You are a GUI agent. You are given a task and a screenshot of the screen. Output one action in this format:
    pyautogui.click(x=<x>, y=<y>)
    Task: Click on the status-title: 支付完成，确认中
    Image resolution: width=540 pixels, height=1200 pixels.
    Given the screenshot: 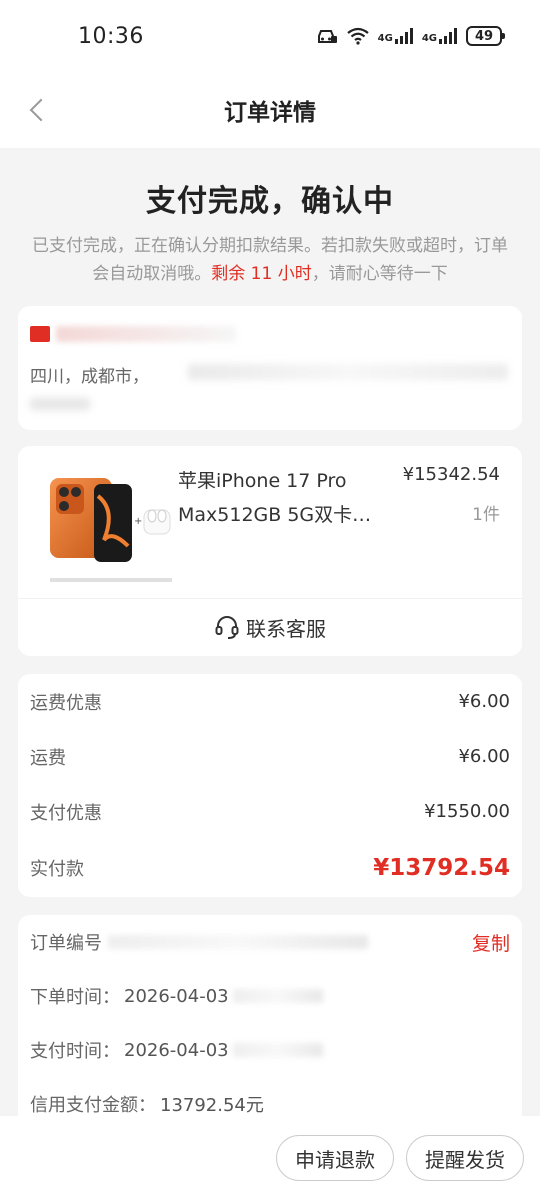 What is the action you would take?
    pyautogui.click(x=270, y=201)
    